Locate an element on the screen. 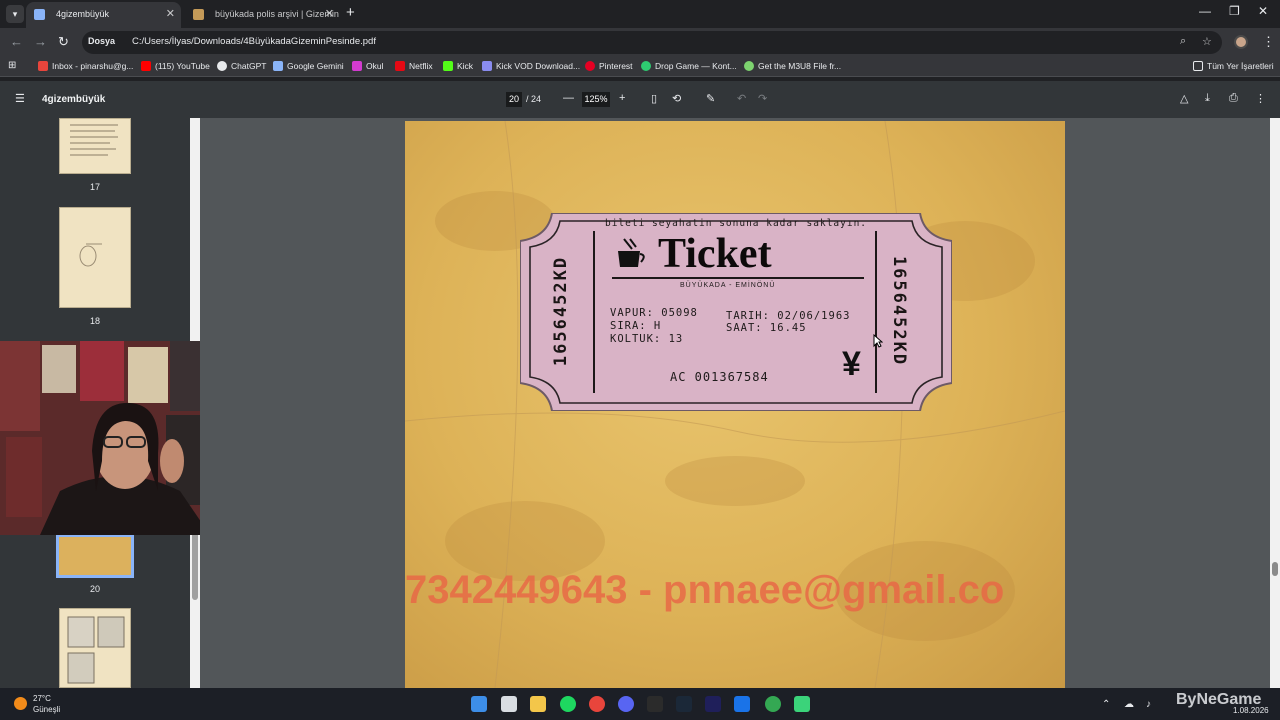 The height and width of the screenshot is (720, 1280). menu-icon: ☰ is located at coordinates (20, 98).